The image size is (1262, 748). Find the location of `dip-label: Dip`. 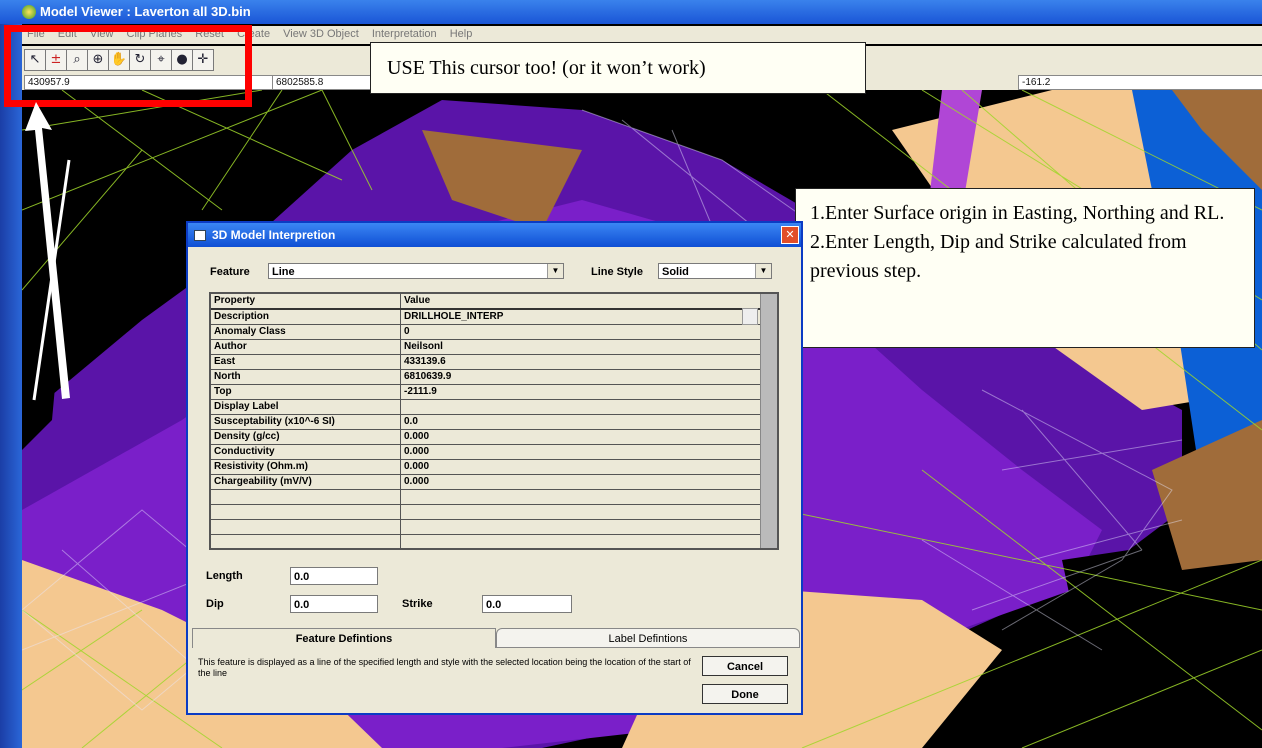

dip-label: Dip is located at coordinates (215, 604).